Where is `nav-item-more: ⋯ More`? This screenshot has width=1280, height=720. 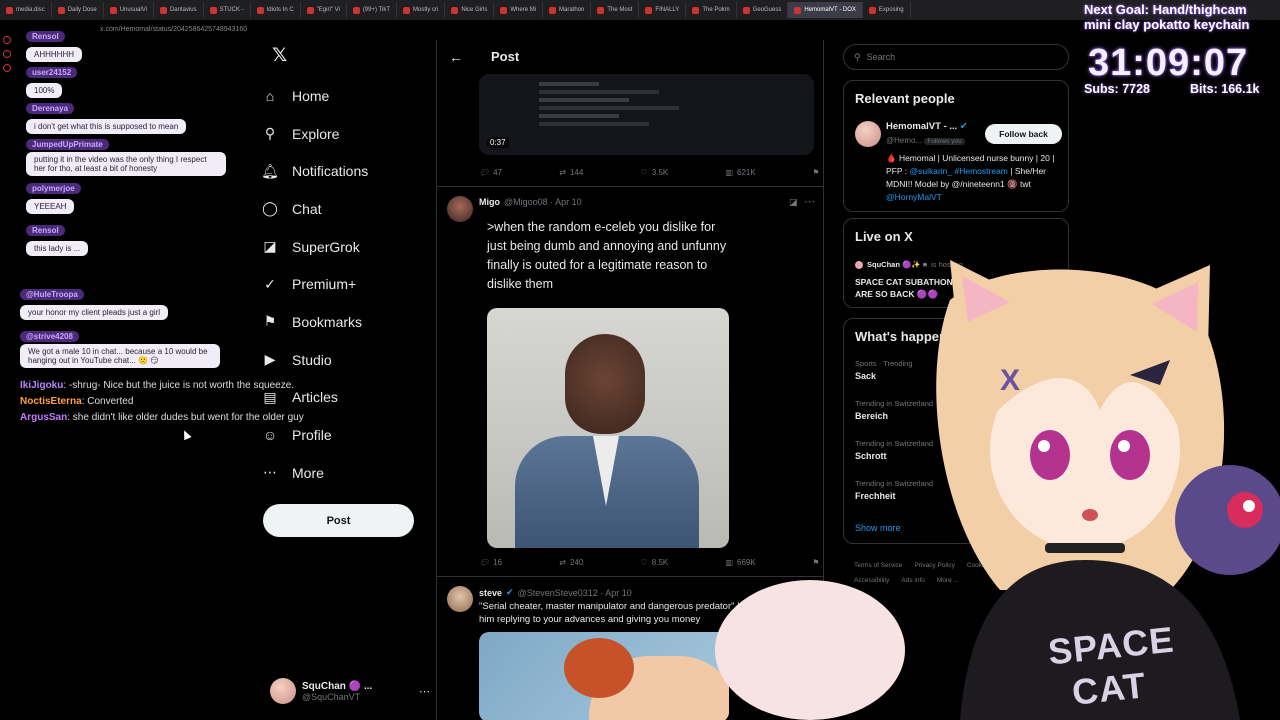 nav-item-more: ⋯ More is located at coordinates (349, 473).